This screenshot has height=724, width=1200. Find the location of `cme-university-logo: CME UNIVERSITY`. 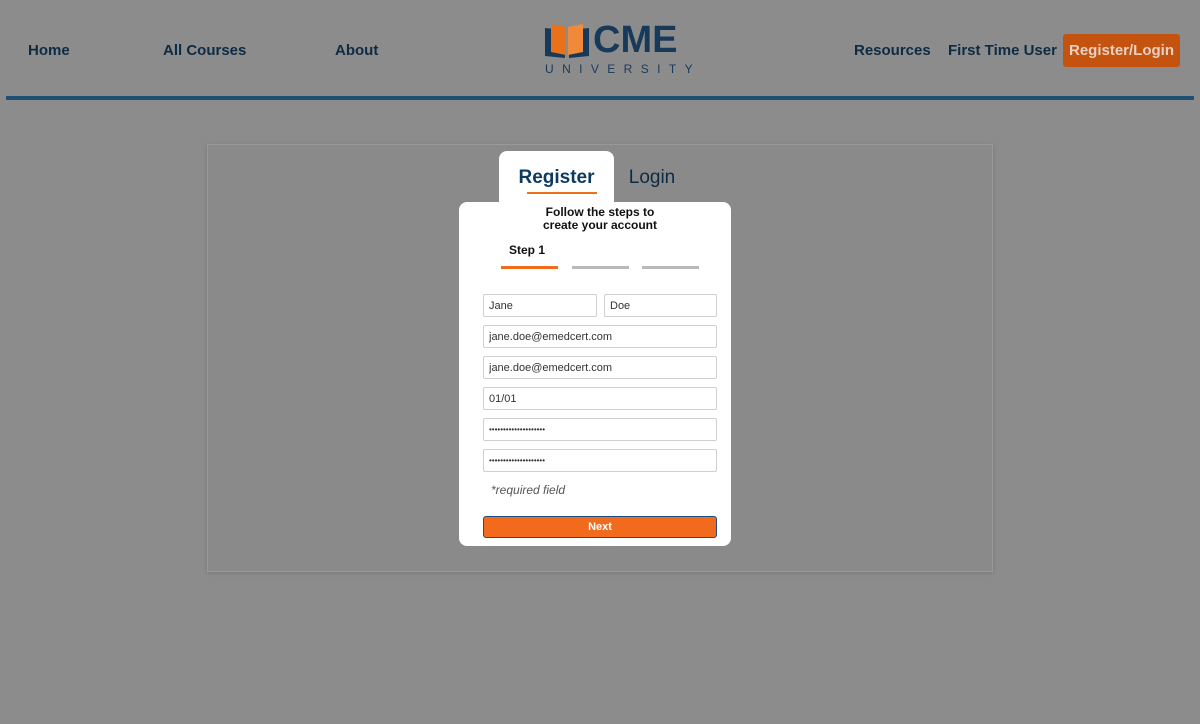

cme-university-logo: CME UNIVERSITY is located at coordinates (618, 47).